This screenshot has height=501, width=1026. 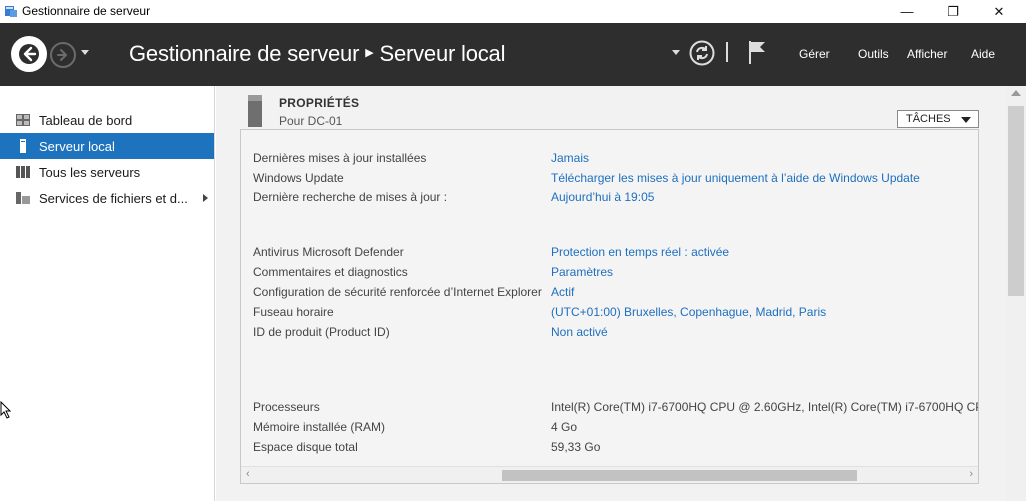 I want to click on property-label: ID de produit (Product ID), so click(x=321, y=332).